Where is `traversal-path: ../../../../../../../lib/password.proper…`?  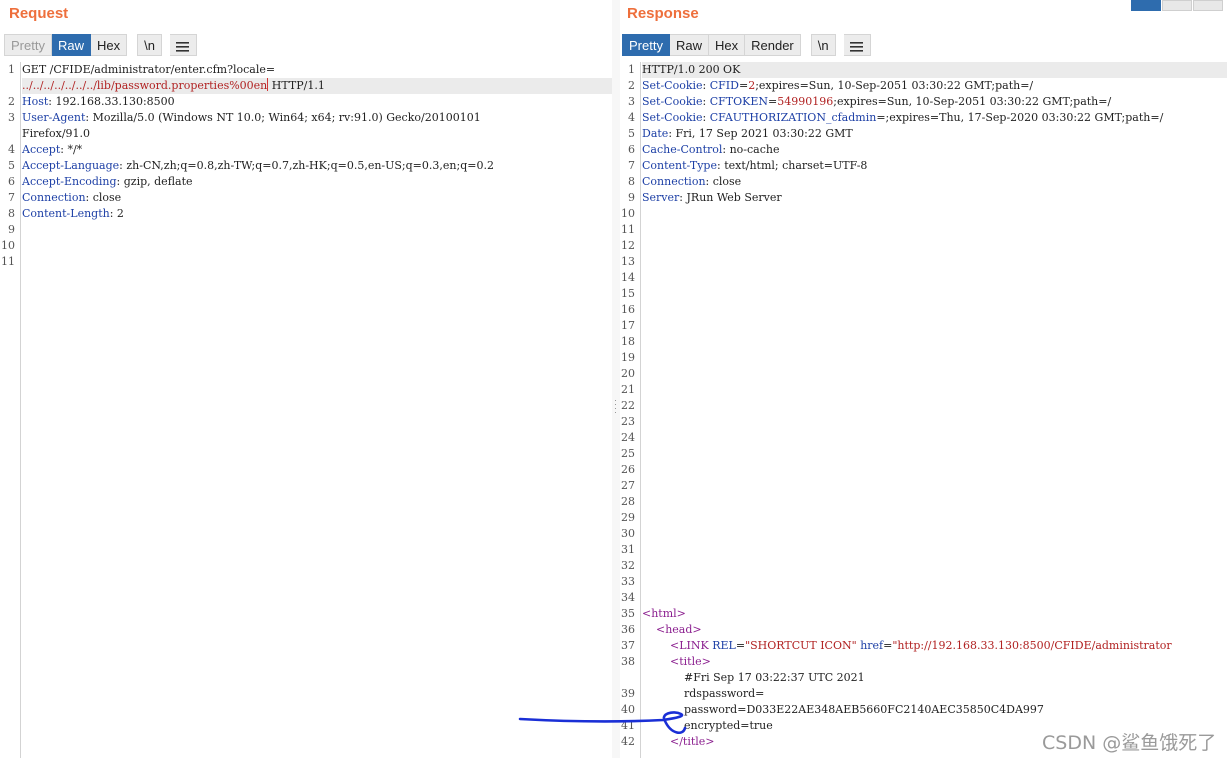
traversal-path: ../../../../../../../lib/password.proper… is located at coordinates (145, 85).